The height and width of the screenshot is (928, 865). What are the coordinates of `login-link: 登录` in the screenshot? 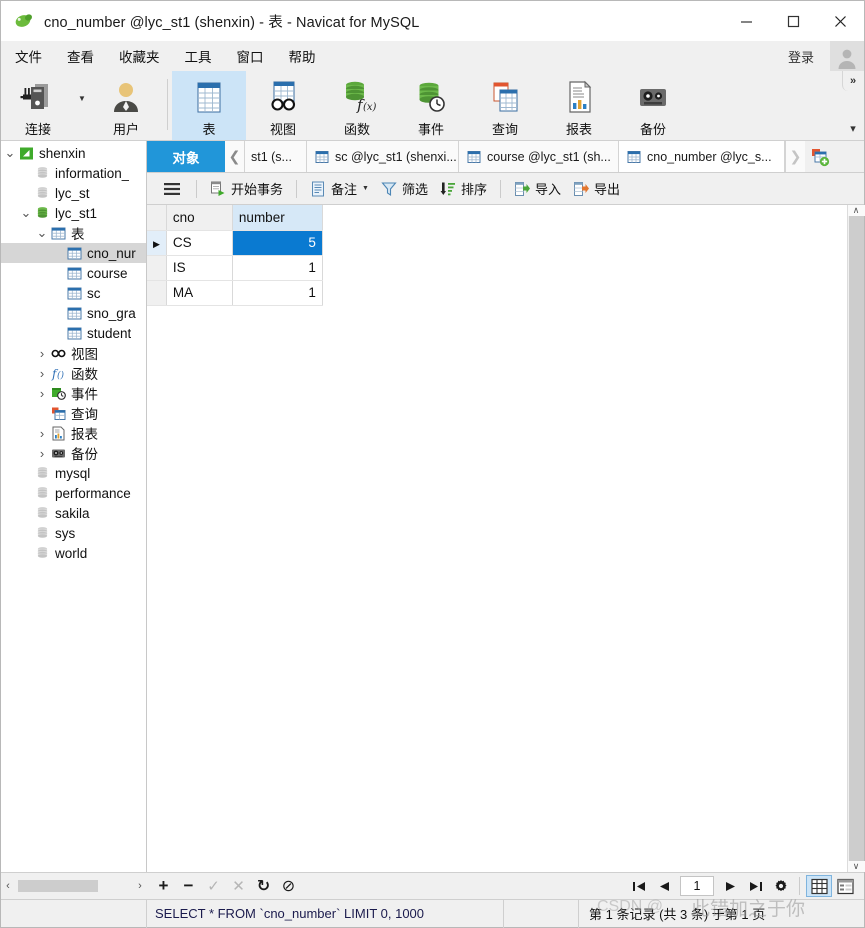 It's located at (801, 56).